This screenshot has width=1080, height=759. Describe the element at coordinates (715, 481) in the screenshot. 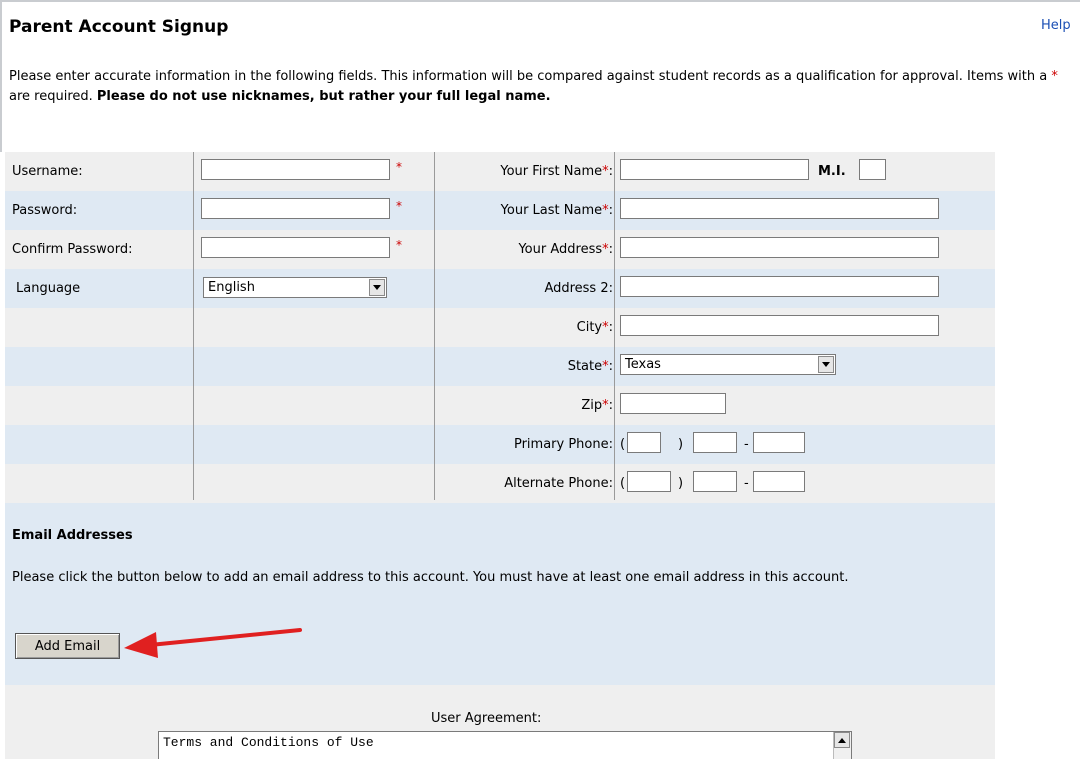

I see `alternate-phone-prefix-input` at that location.